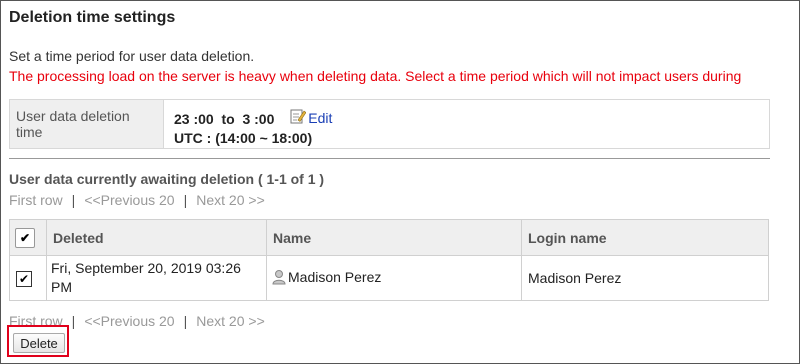 Image resolution: width=800 pixels, height=364 pixels. What do you see at coordinates (645, 237) in the screenshot?
I see `login-column-header: Login name` at bounding box center [645, 237].